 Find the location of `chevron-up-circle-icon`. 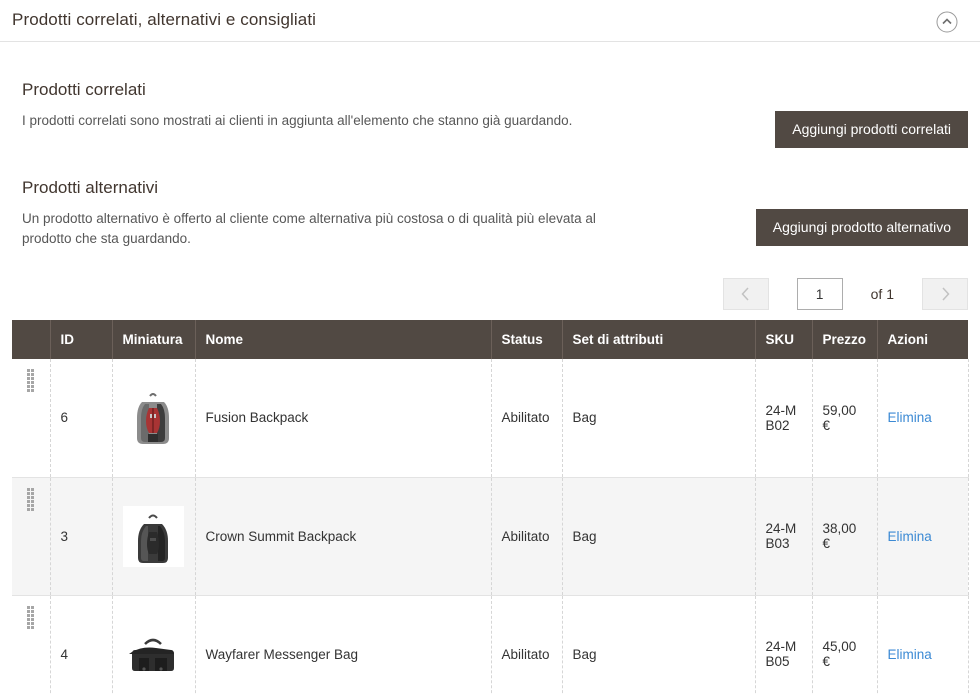

chevron-up-circle-icon is located at coordinates (947, 22).